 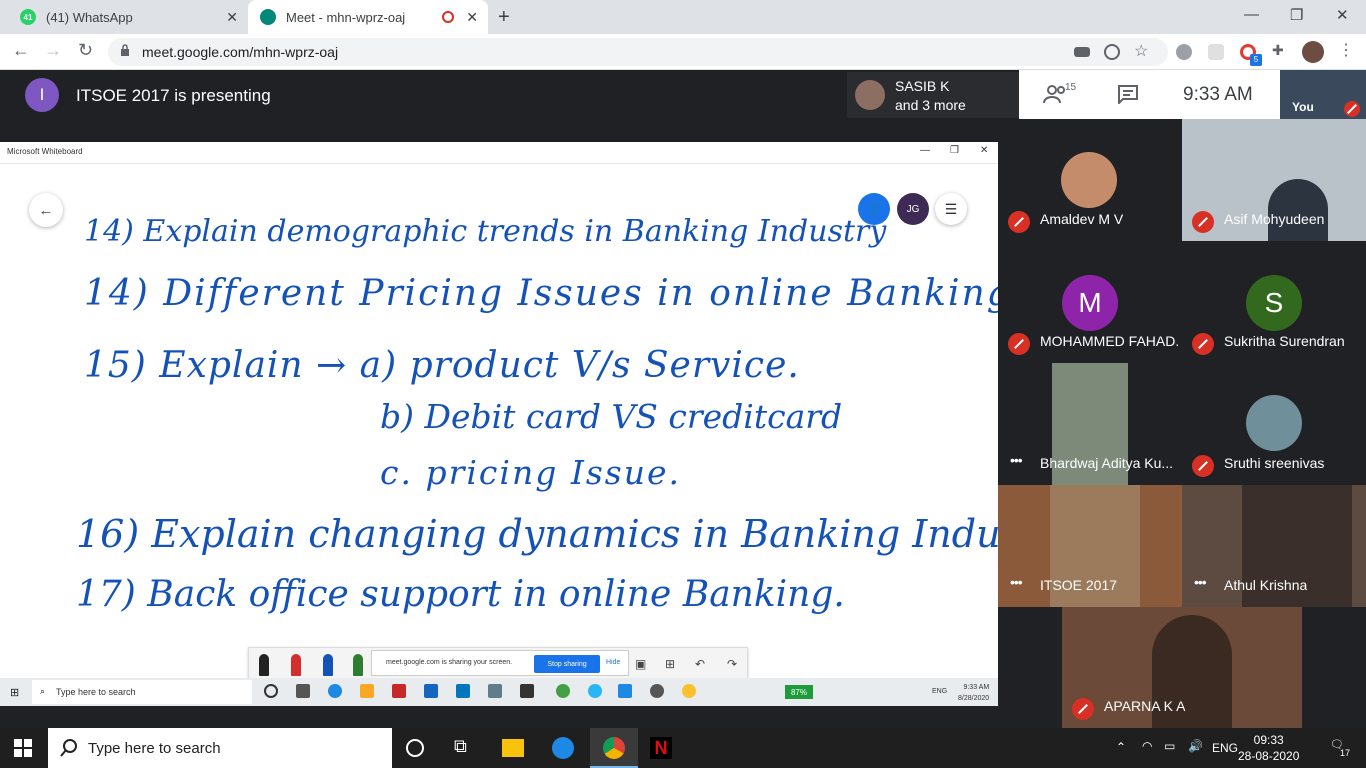 I want to click on presenter-avatar: I, so click(x=42, y=95).